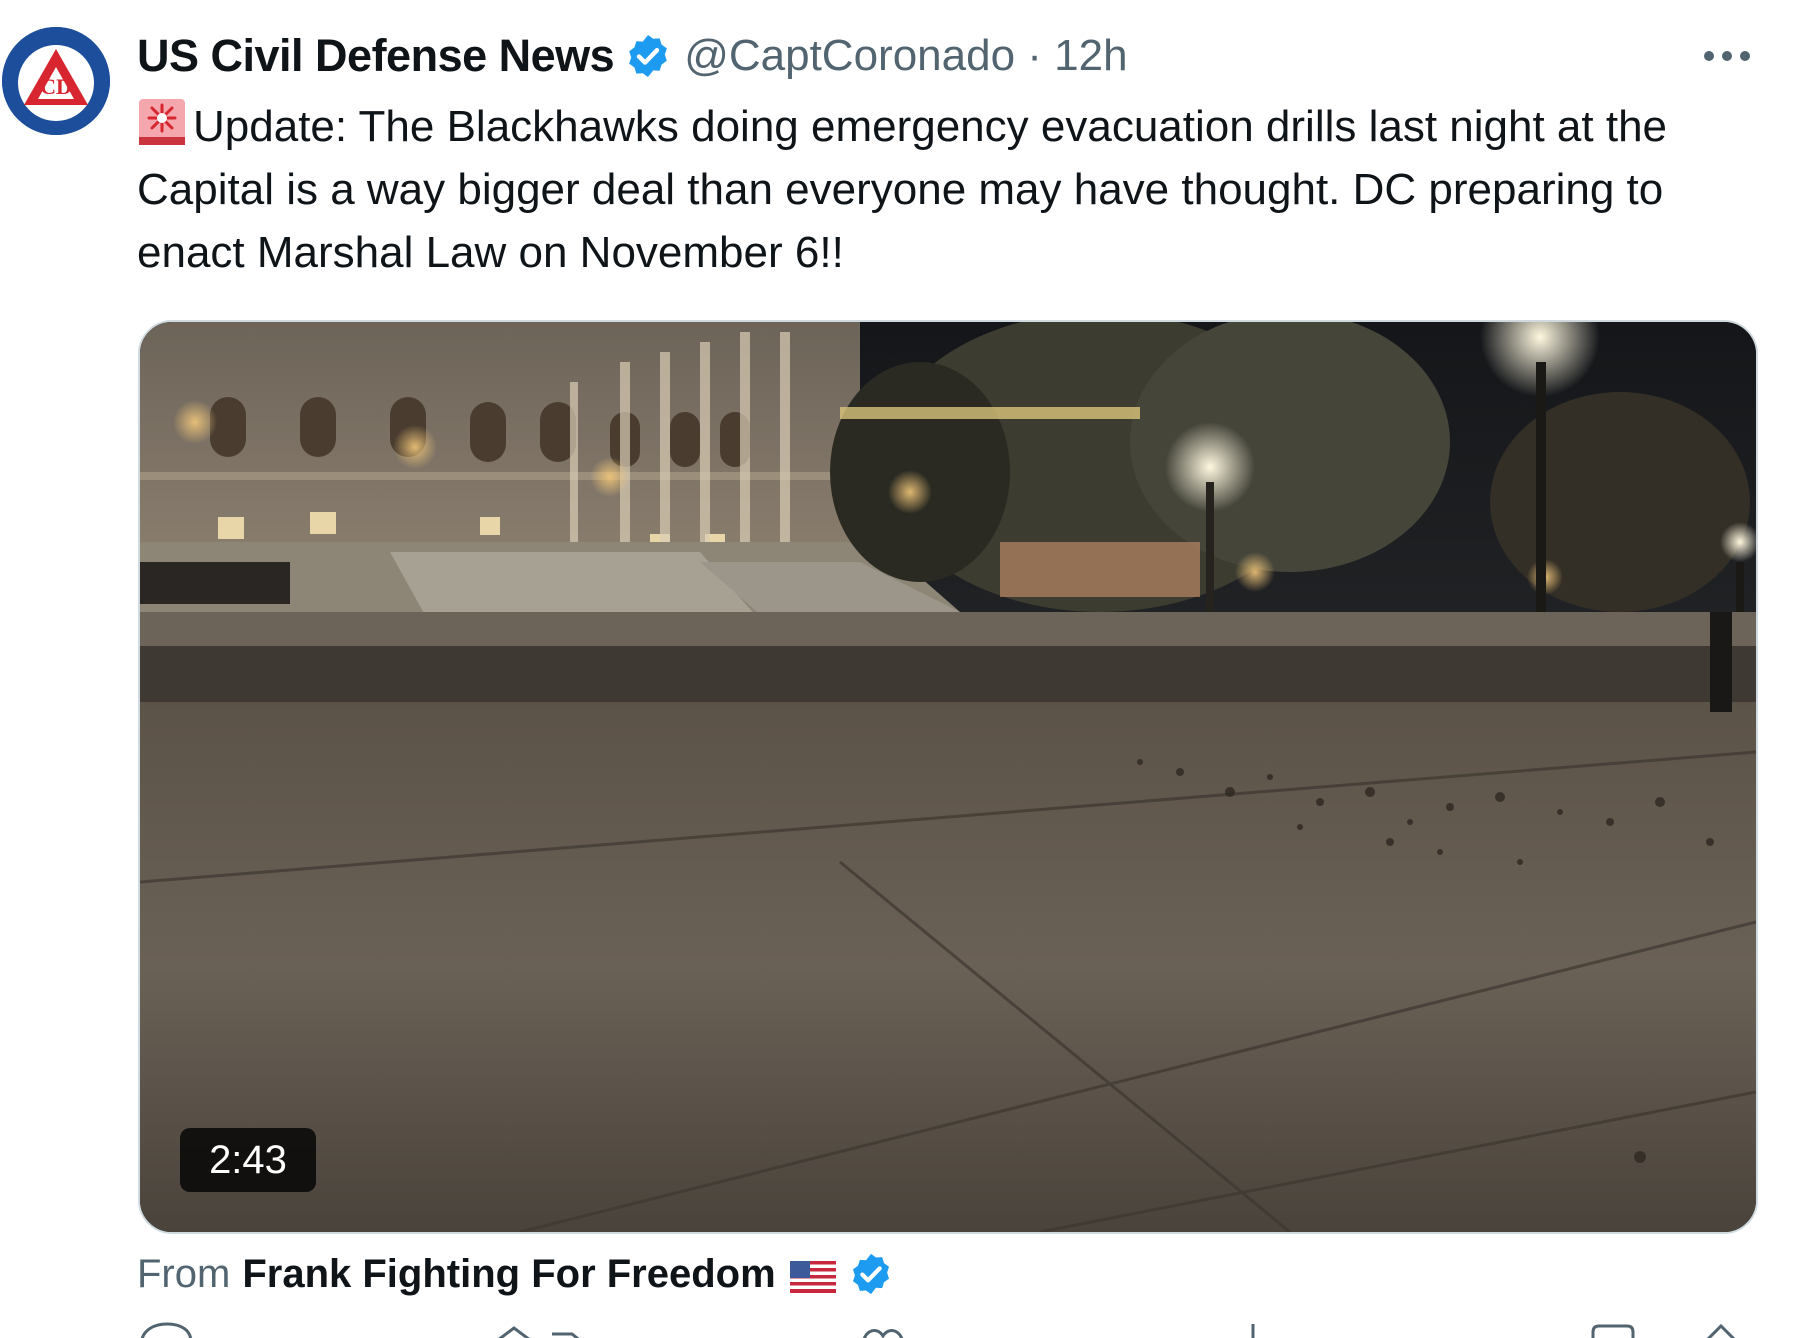  I want to click on action-bar, so click(947, 1329).